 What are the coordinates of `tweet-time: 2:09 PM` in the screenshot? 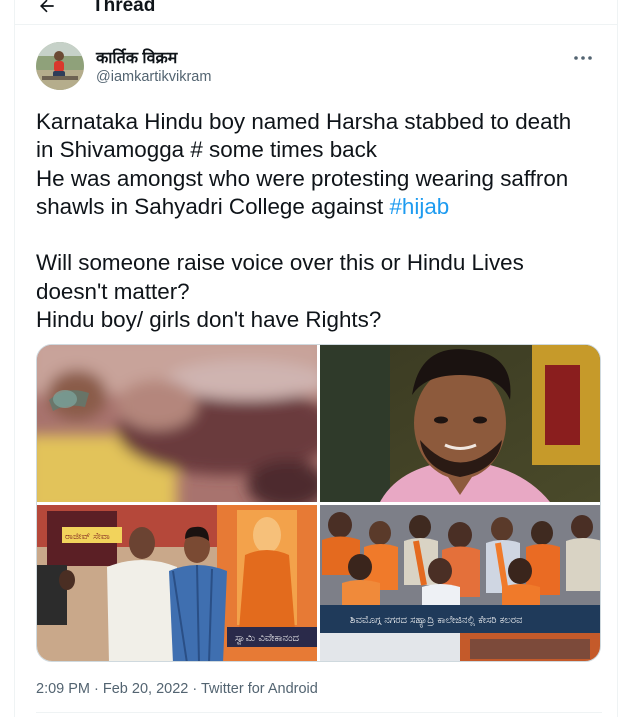 It's located at (63, 689).